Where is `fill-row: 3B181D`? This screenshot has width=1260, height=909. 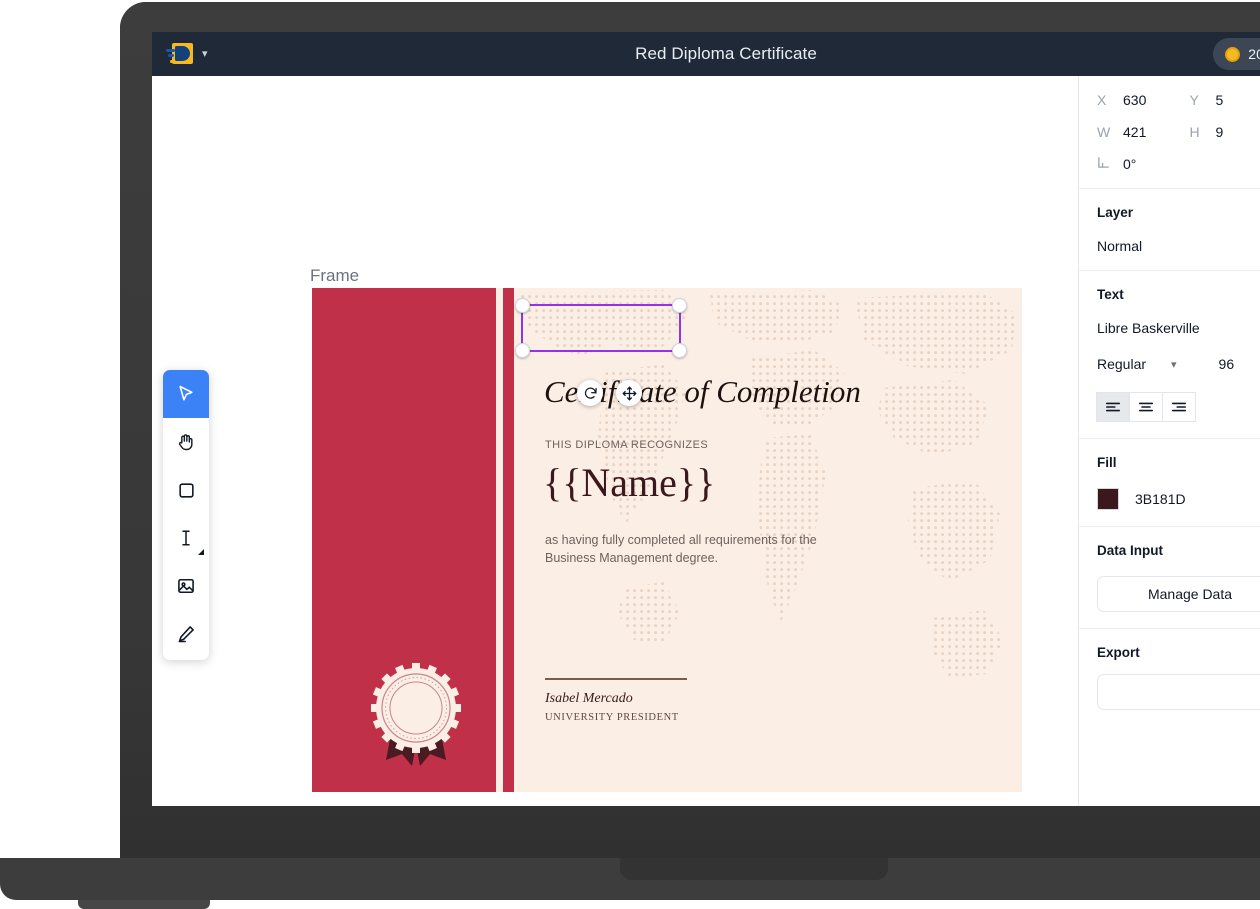 fill-row: 3B181D is located at coordinates (1178, 499).